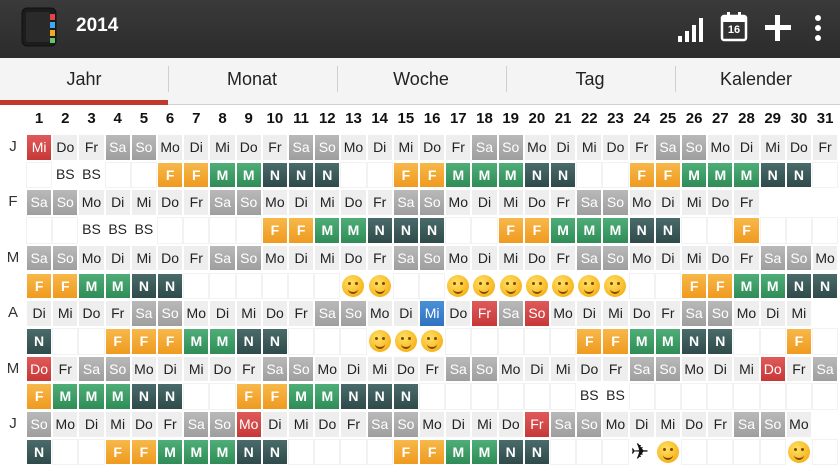 The image size is (840, 472). I want to click on app-icon, so click(39, 27).